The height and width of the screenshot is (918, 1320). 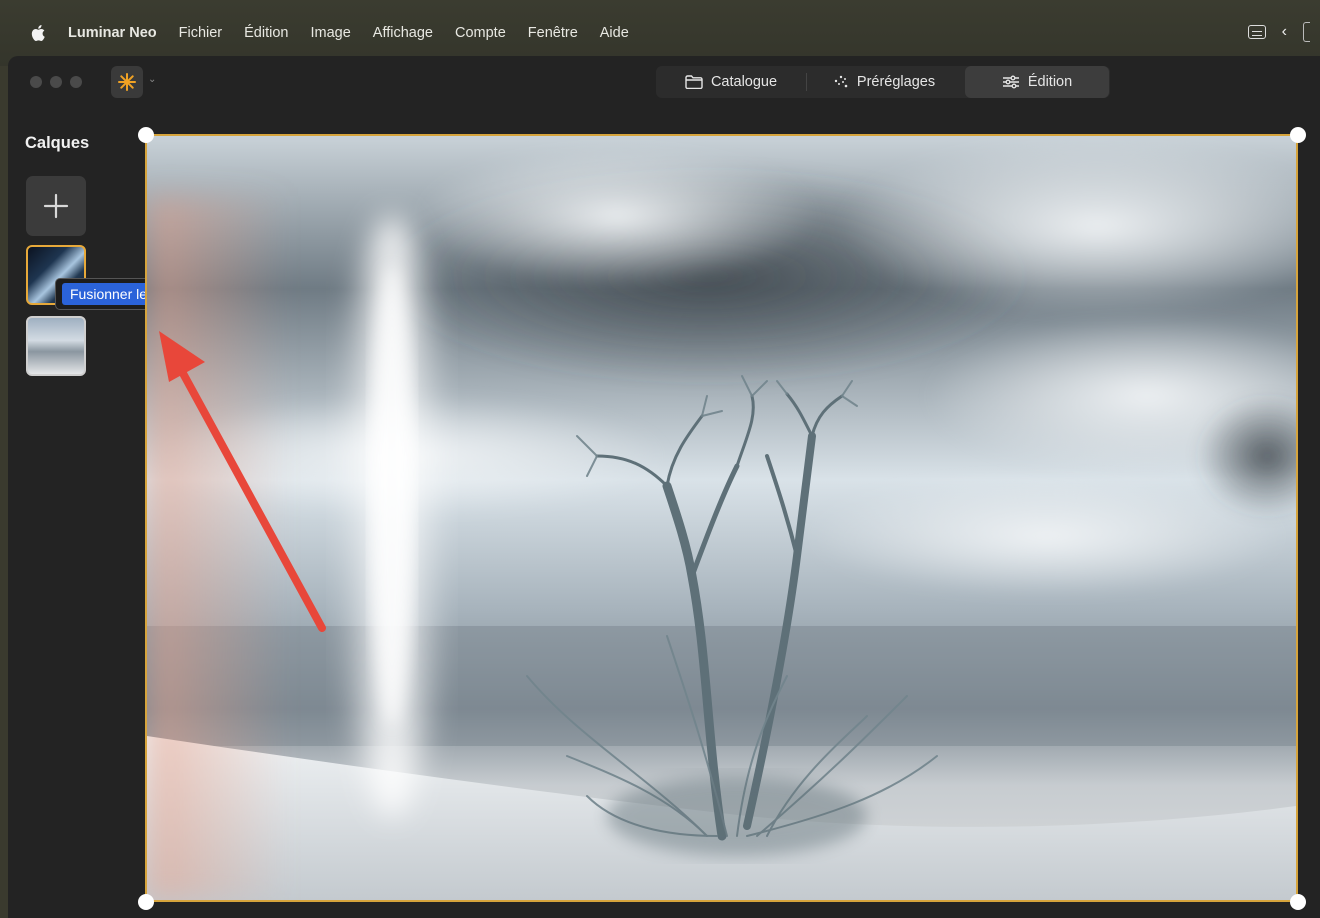 I want to click on tab-edition-label: Édition, so click(x=1050, y=82).